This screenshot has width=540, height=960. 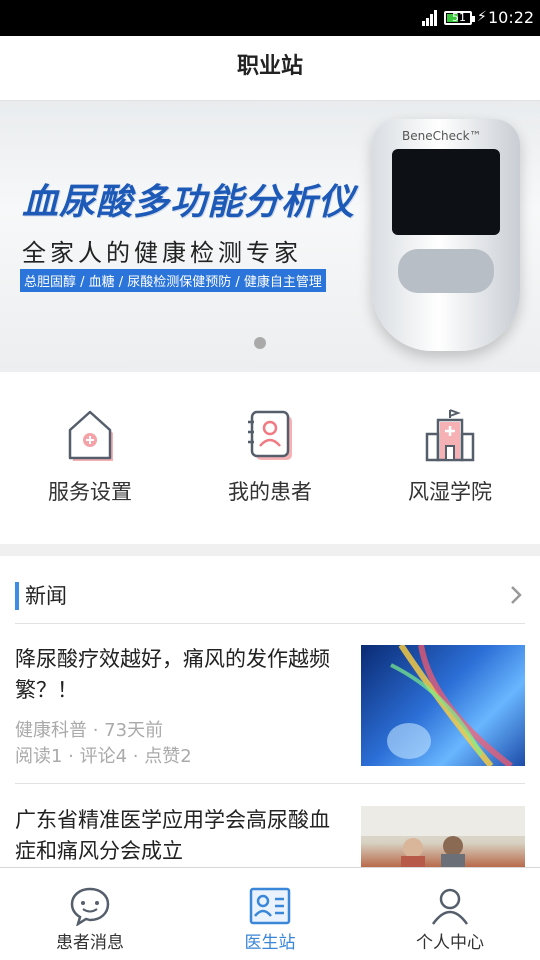 What do you see at coordinates (450, 943) in the screenshot?
I see `tab-label: 个人中心` at bounding box center [450, 943].